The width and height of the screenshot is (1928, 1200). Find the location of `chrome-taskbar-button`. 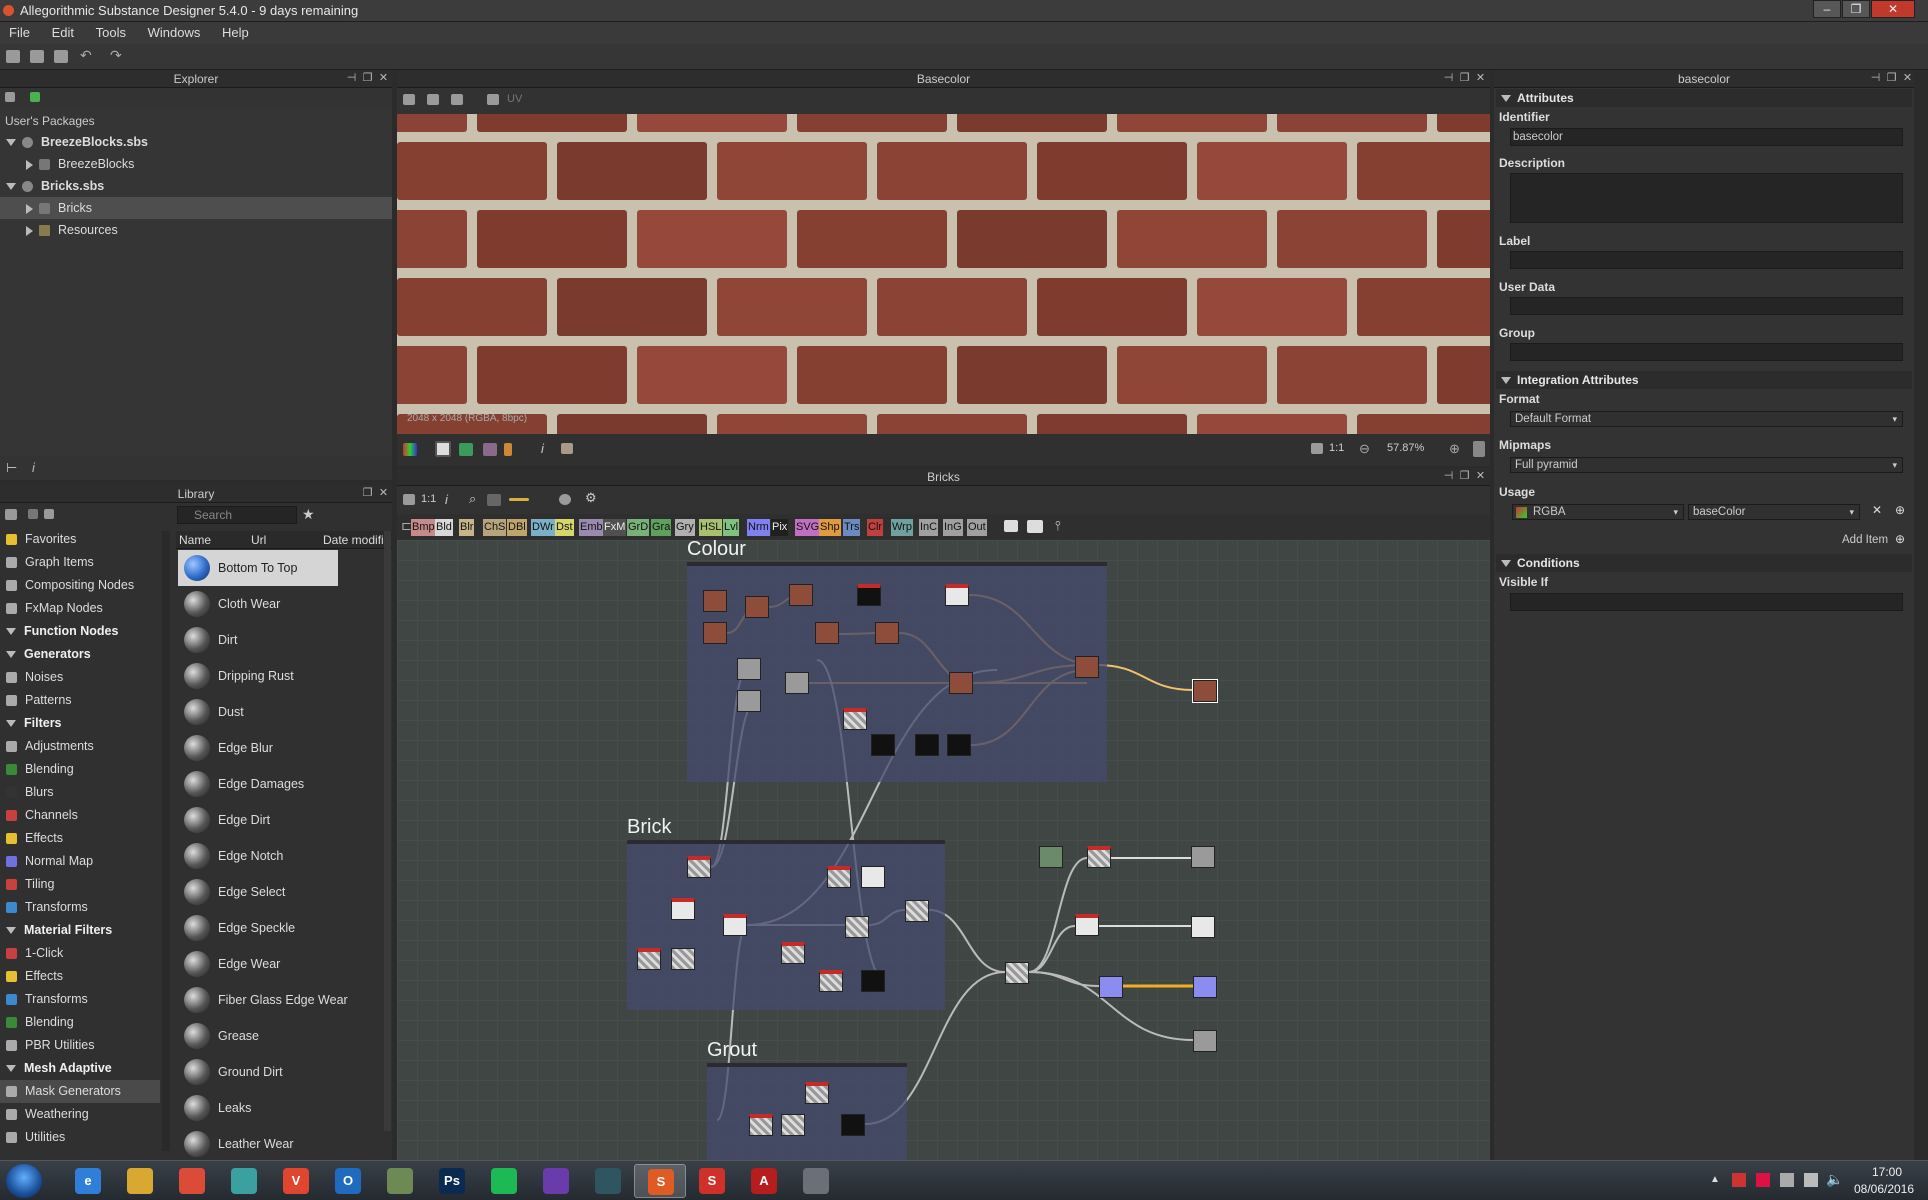

chrome-taskbar-button is located at coordinates (192, 1181).